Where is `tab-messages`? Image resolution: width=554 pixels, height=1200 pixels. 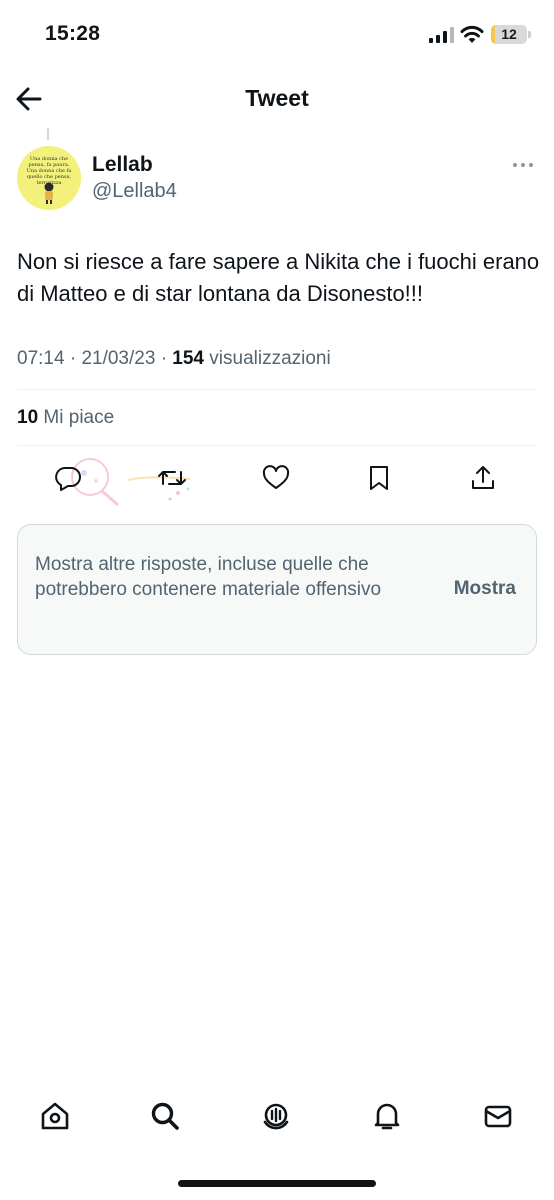 tab-messages is located at coordinates (498, 1116).